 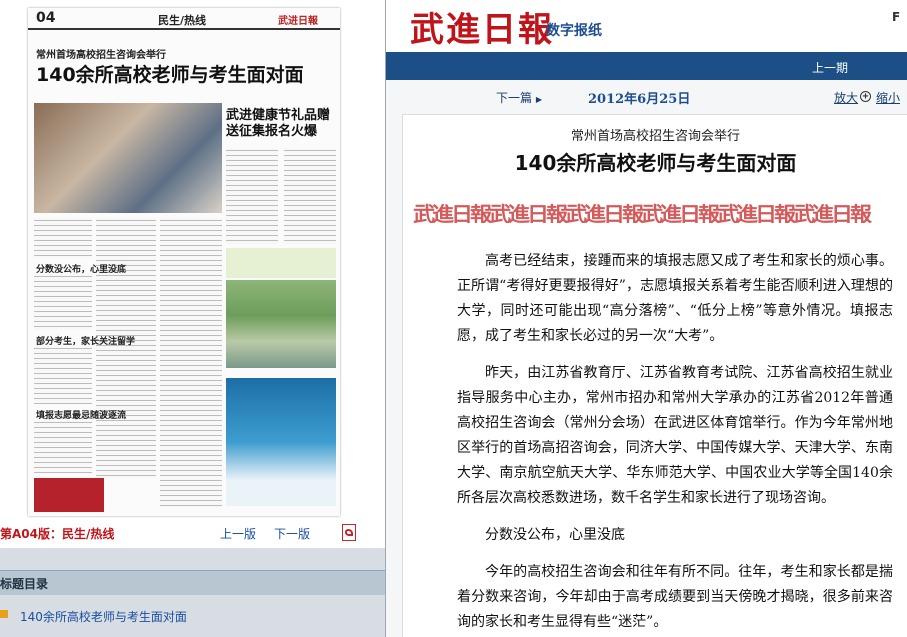 What do you see at coordinates (830, 67) in the screenshot?
I see `prev-issue-link: 上一期` at bounding box center [830, 67].